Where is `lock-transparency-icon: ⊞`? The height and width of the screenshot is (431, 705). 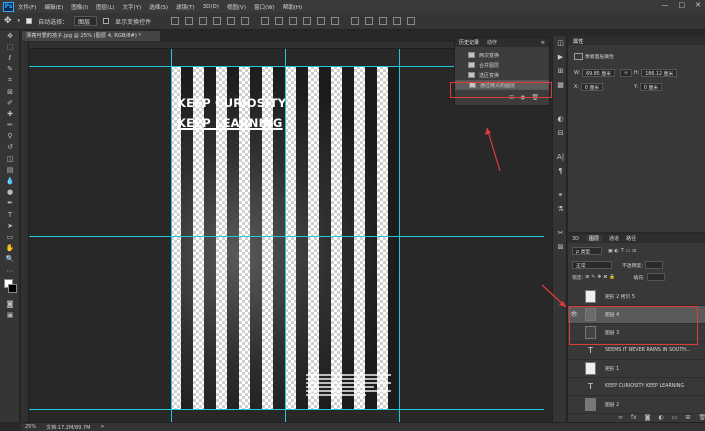
lock-transparency-icon: ⊞ is located at coordinates (587, 277).